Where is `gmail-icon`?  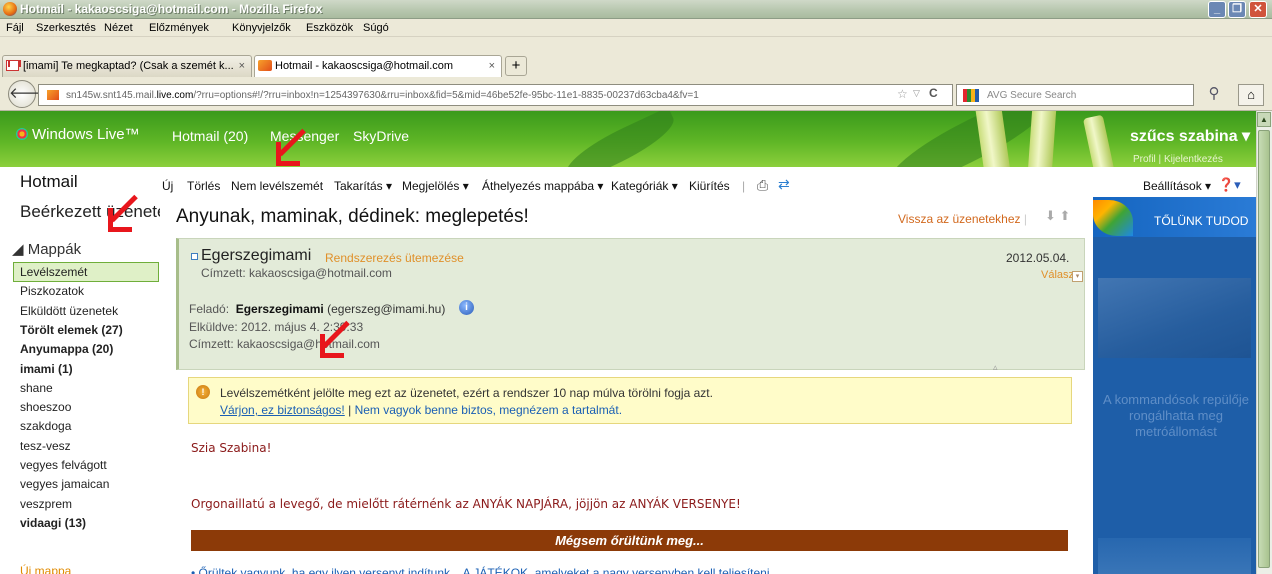 gmail-icon is located at coordinates (12, 65).